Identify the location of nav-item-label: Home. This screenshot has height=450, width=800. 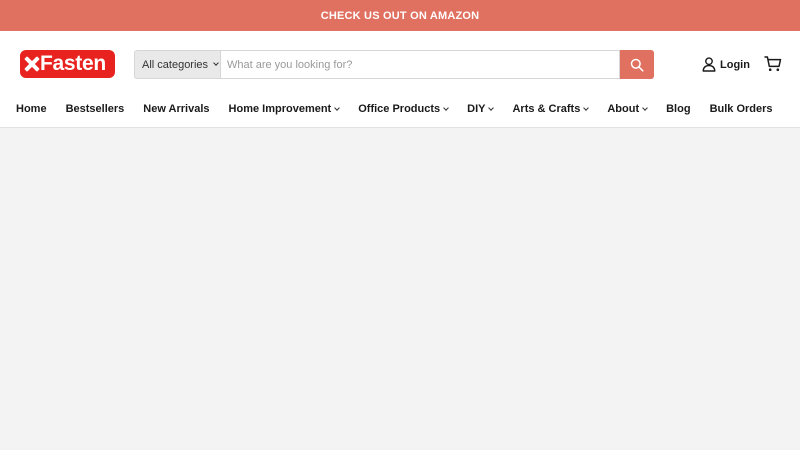
(31, 109).